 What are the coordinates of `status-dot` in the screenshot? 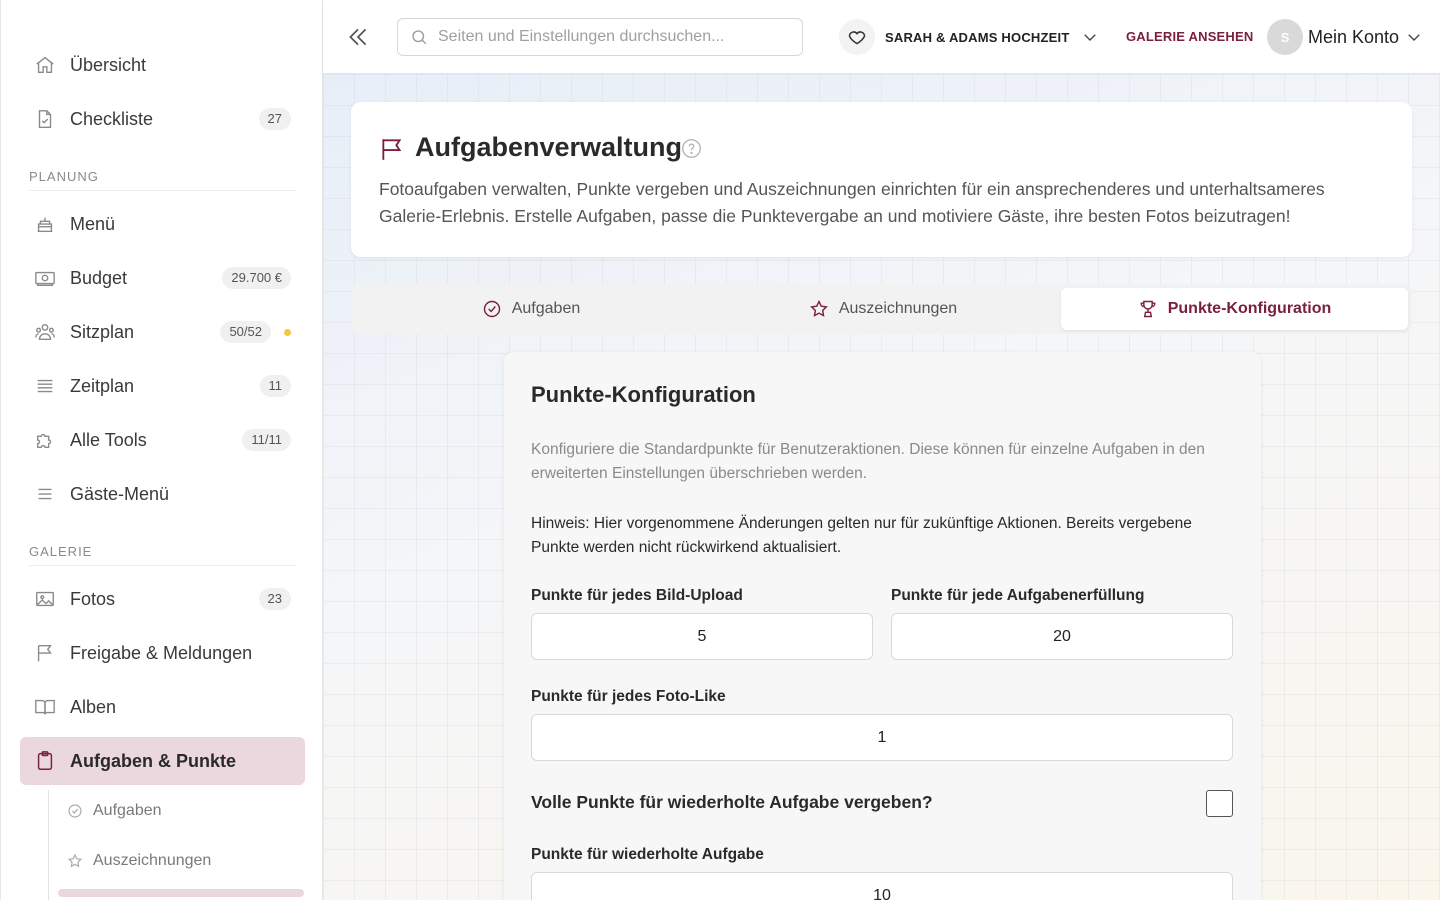 It's located at (287, 332).